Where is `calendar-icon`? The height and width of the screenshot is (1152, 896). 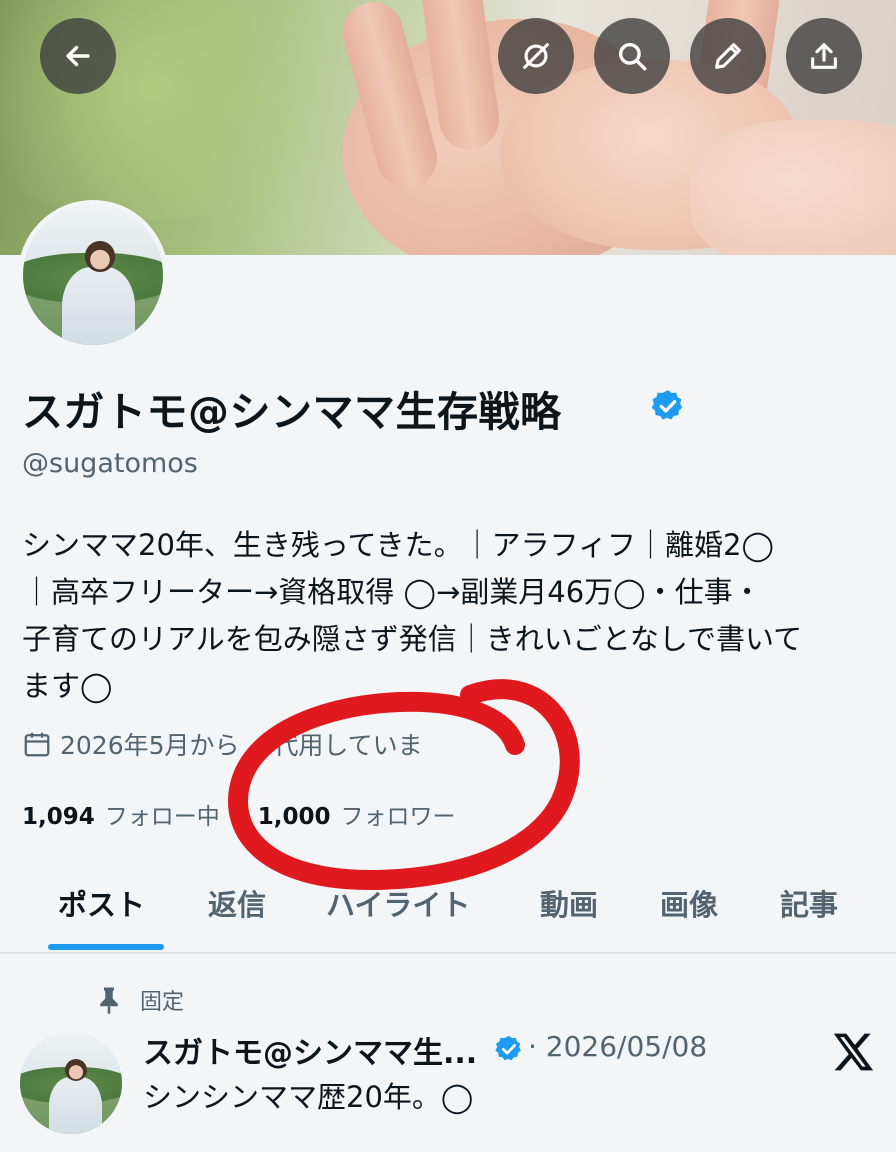 calendar-icon is located at coordinates (37, 744).